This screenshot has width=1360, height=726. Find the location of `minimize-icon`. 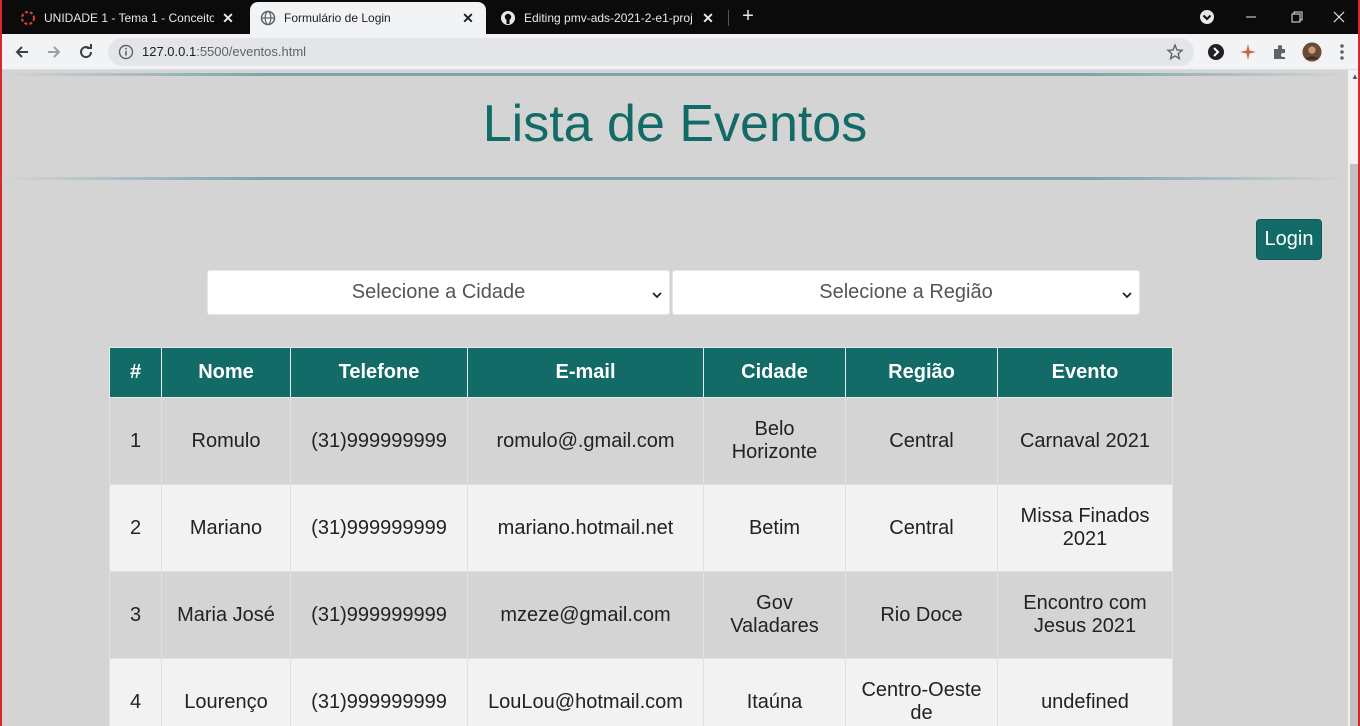

minimize-icon is located at coordinates (1251, 17).